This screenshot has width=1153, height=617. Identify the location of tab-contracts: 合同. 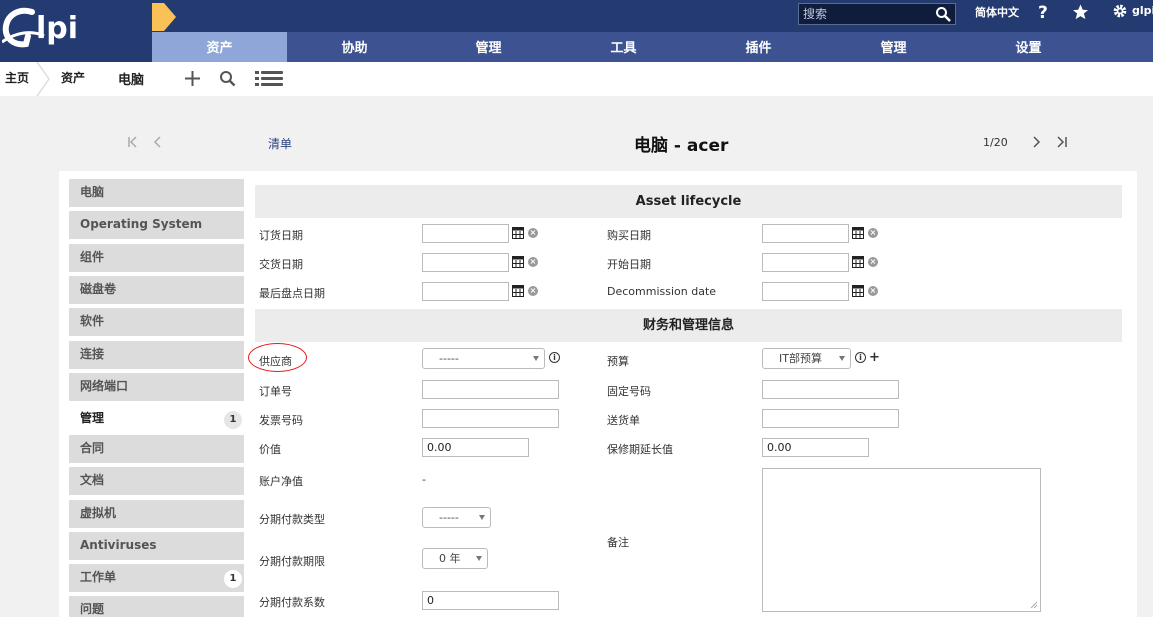
(156, 449).